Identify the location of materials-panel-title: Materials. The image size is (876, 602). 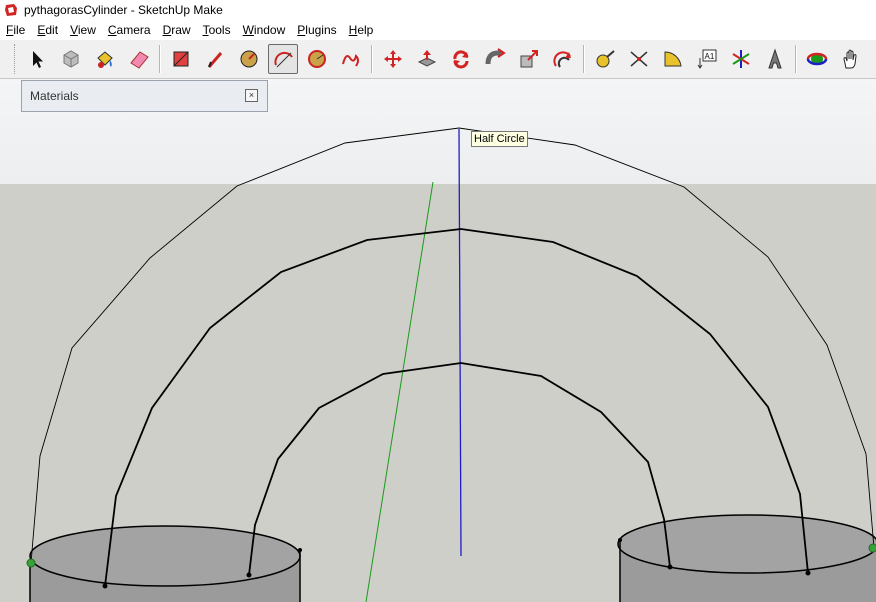
(54, 96).